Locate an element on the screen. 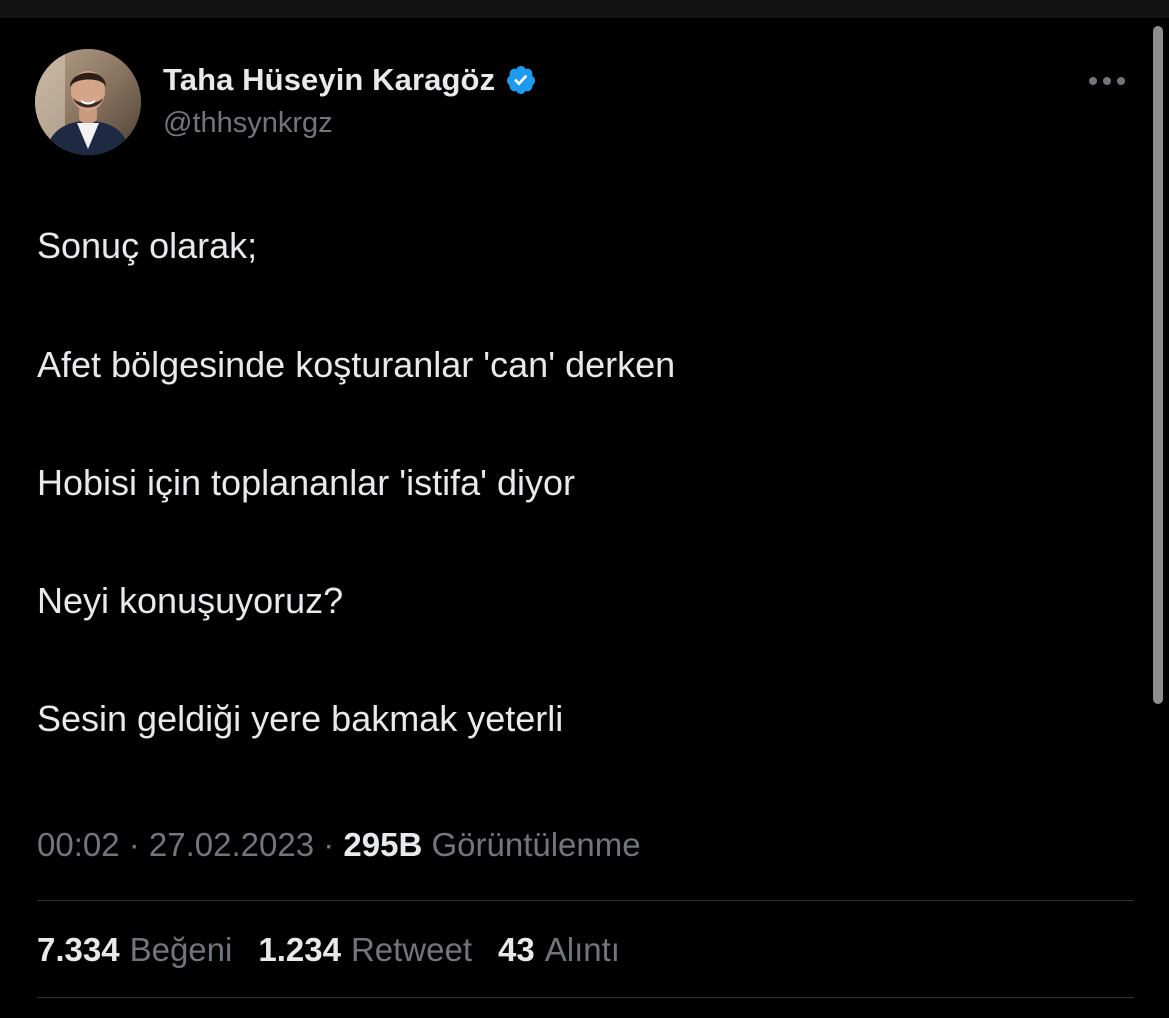 The width and height of the screenshot is (1169, 1018). profile-photo-icon is located at coordinates (88, 102).